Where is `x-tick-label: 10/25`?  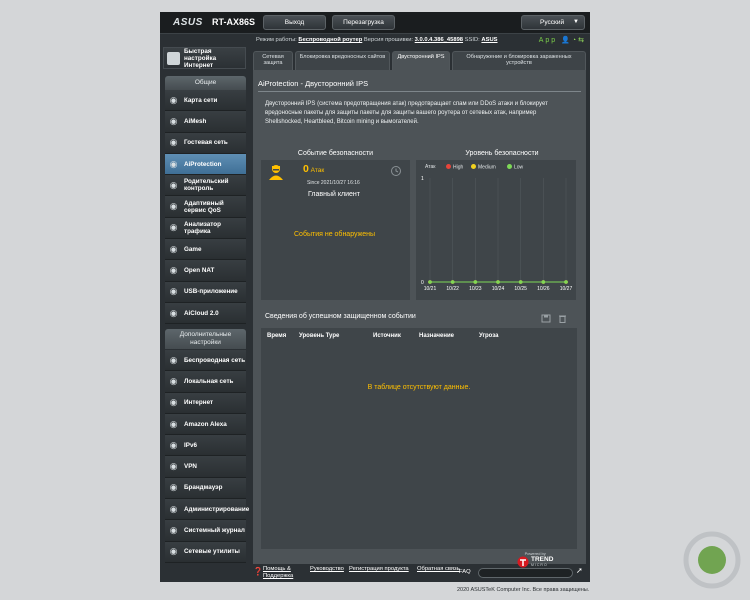
x-tick-label: 10/25 is located at coordinates (520, 289).